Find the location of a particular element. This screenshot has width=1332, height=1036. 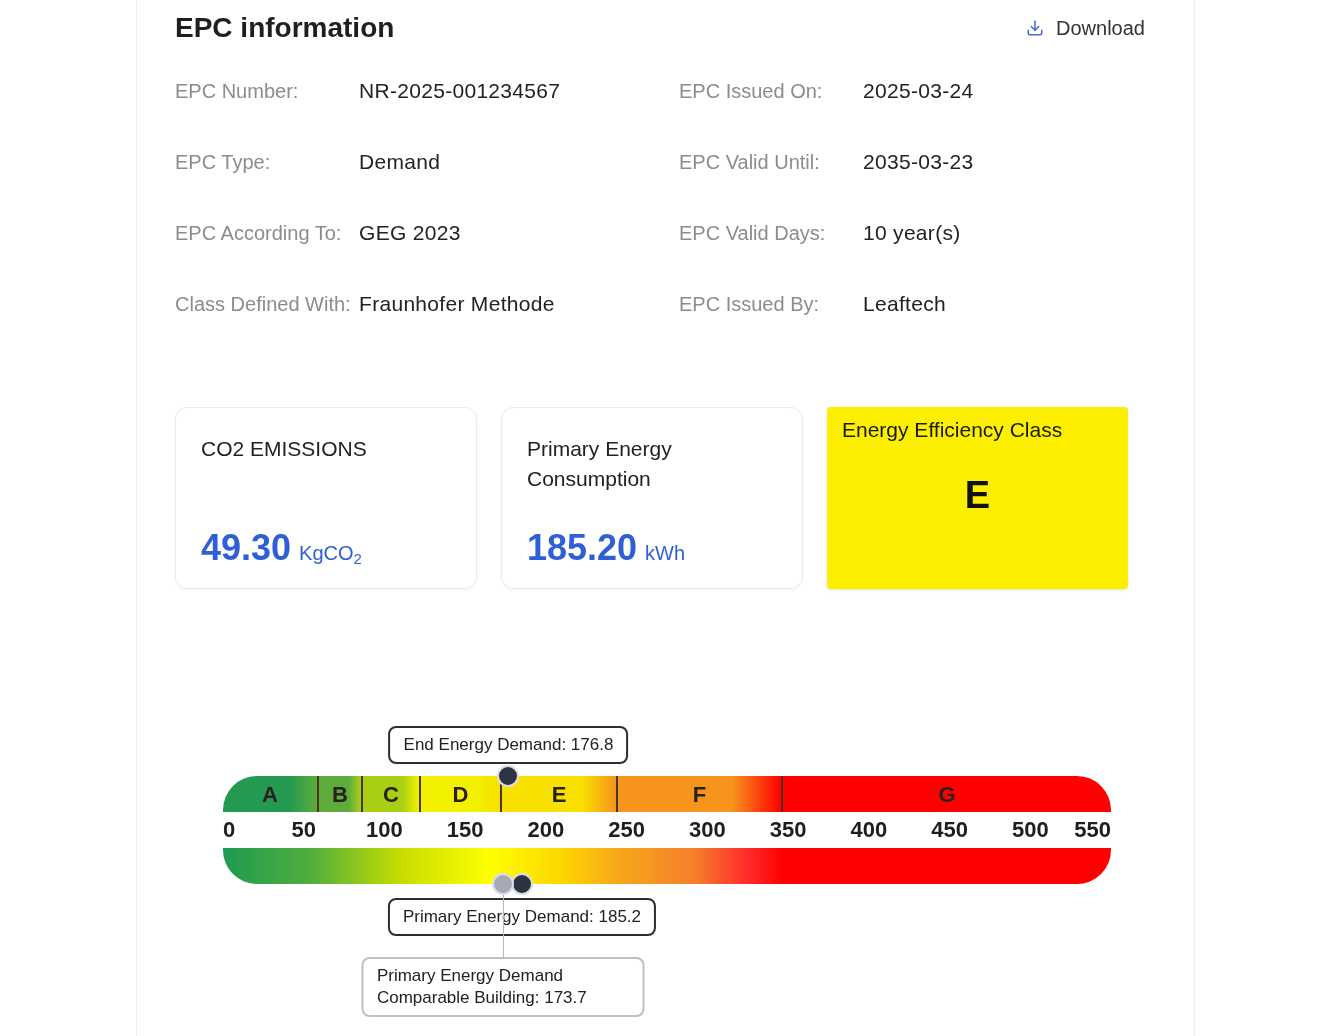

field-value: NR-2025-001234567 is located at coordinates (460, 91).